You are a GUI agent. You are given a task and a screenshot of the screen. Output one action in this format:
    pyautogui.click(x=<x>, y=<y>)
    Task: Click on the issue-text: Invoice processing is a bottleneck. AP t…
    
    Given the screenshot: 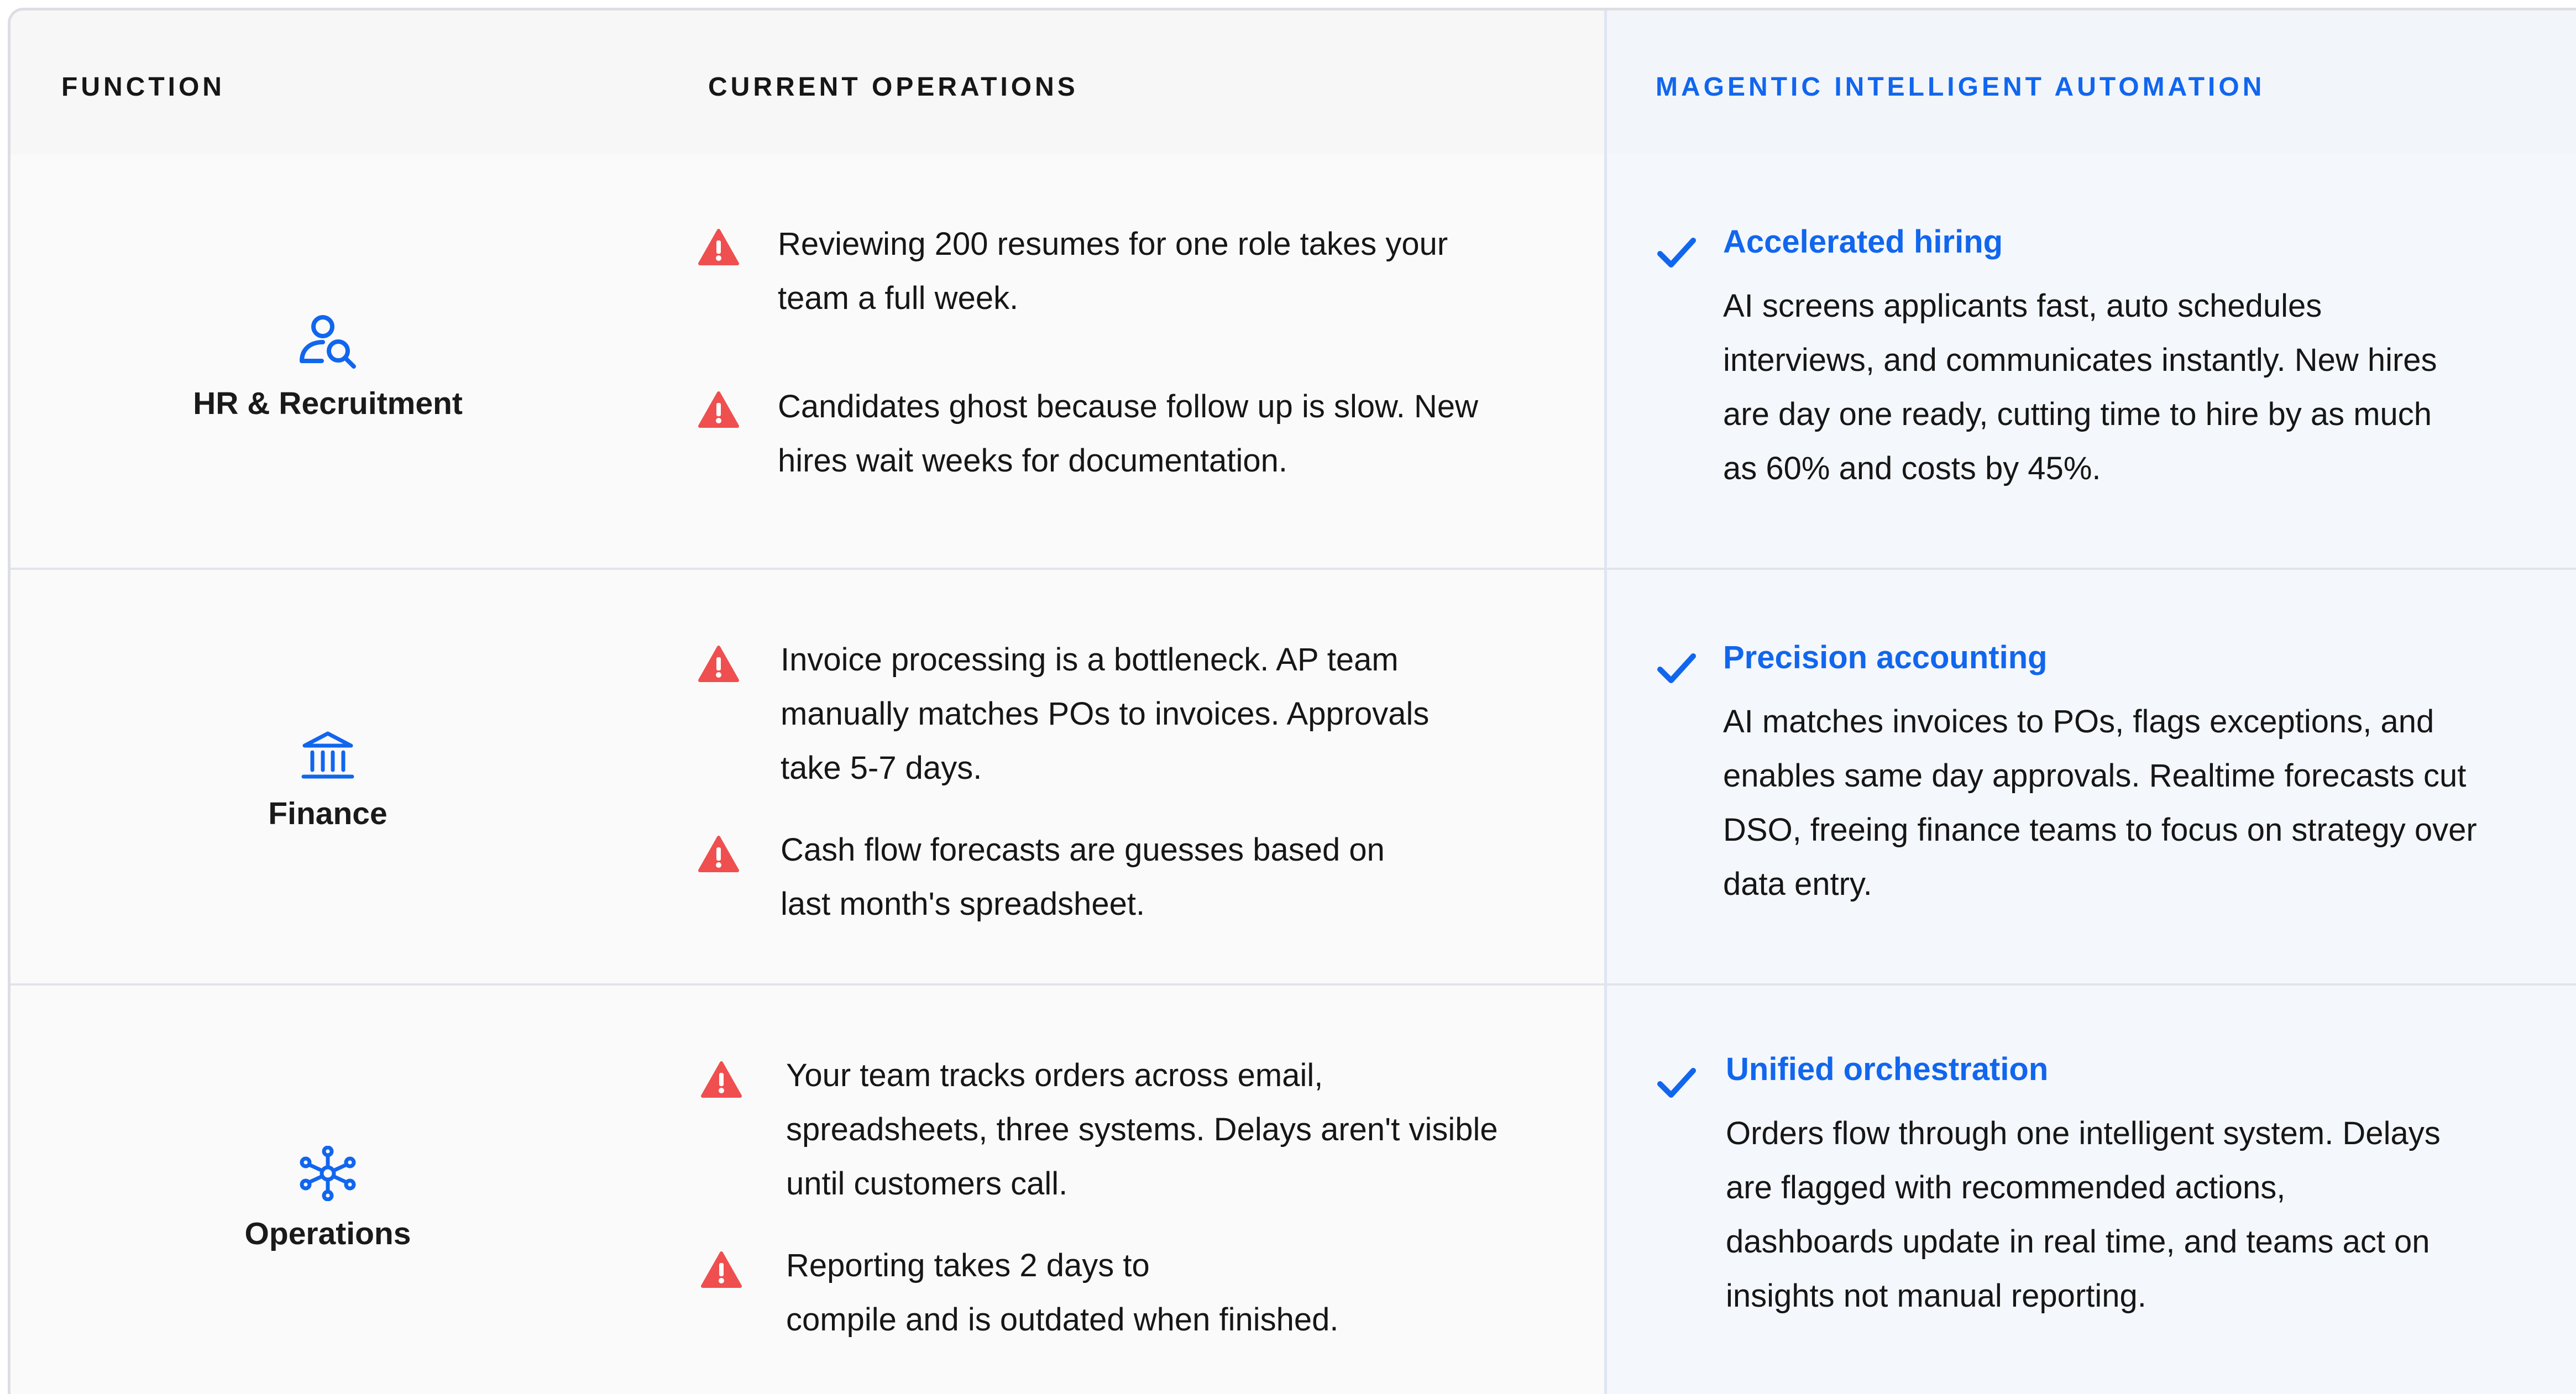 What is the action you would take?
    pyautogui.click(x=1105, y=714)
    